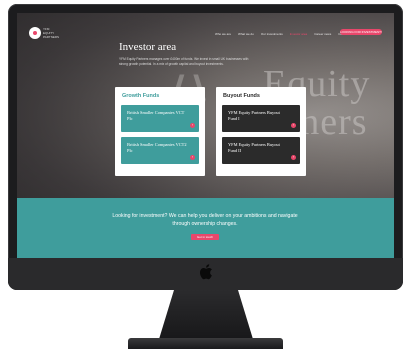  I want to click on logo-mark-icon, so click(35, 33).